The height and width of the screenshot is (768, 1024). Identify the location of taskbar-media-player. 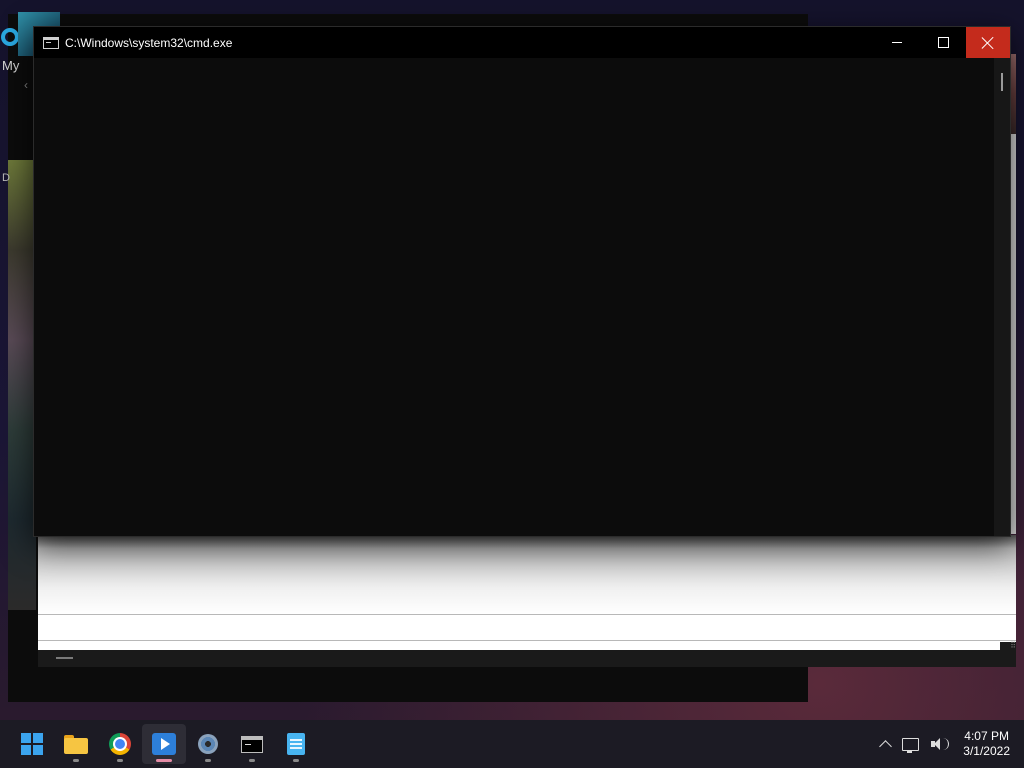
(164, 744).